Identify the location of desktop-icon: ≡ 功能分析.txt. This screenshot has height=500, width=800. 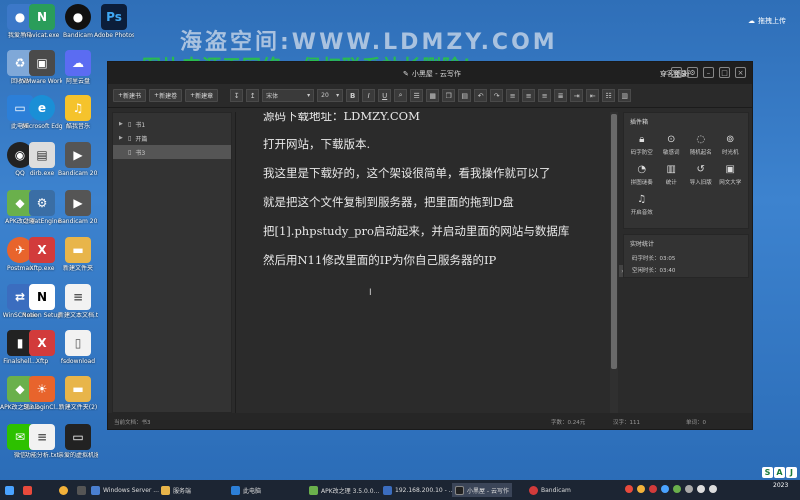
(42, 441).